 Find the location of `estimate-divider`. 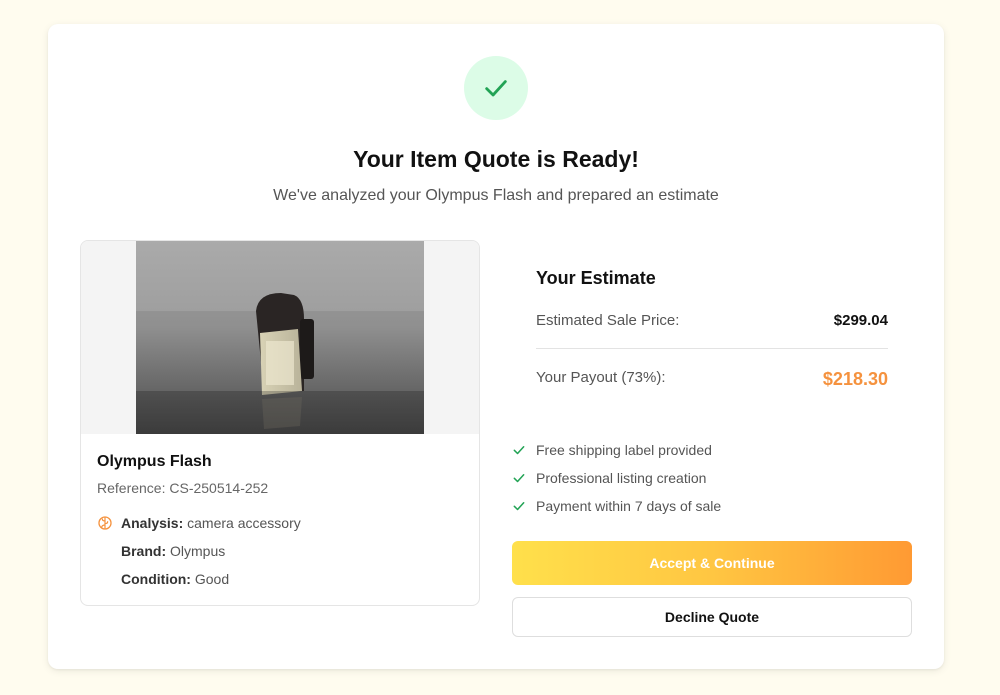

estimate-divider is located at coordinates (712, 348).